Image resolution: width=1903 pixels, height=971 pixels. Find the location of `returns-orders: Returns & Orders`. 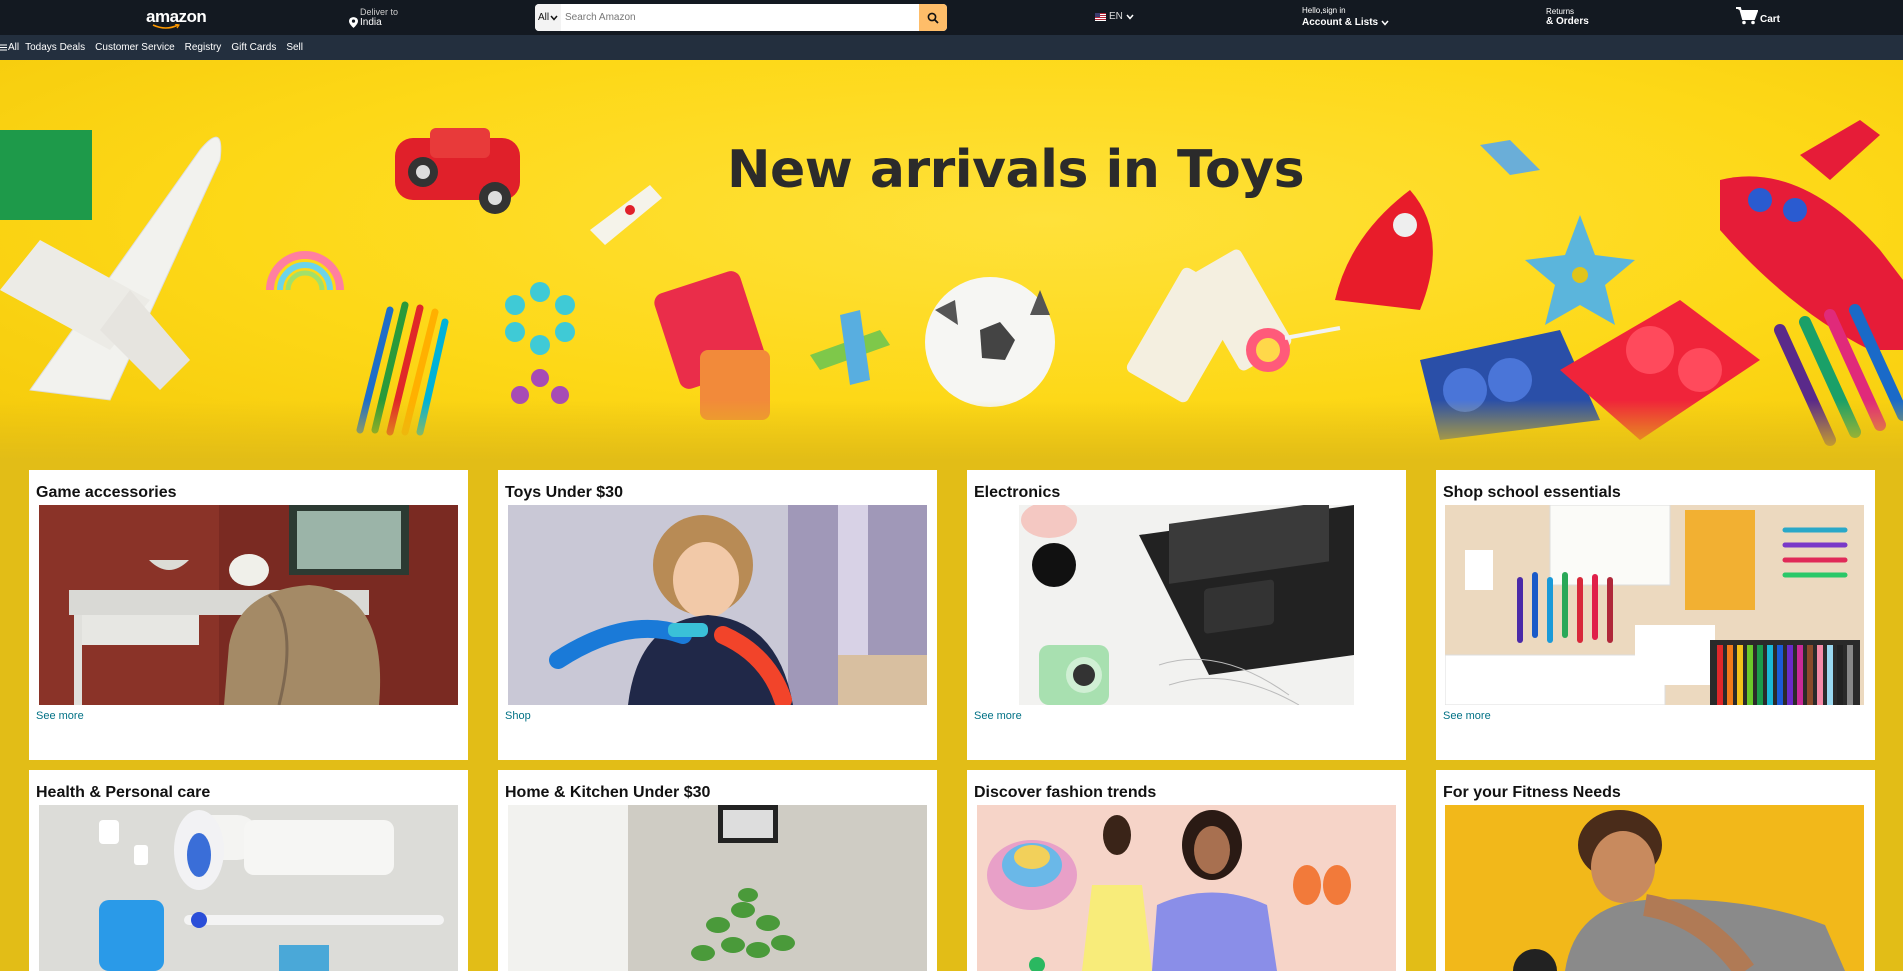

returns-orders: Returns & Orders is located at coordinates (1567, 17).